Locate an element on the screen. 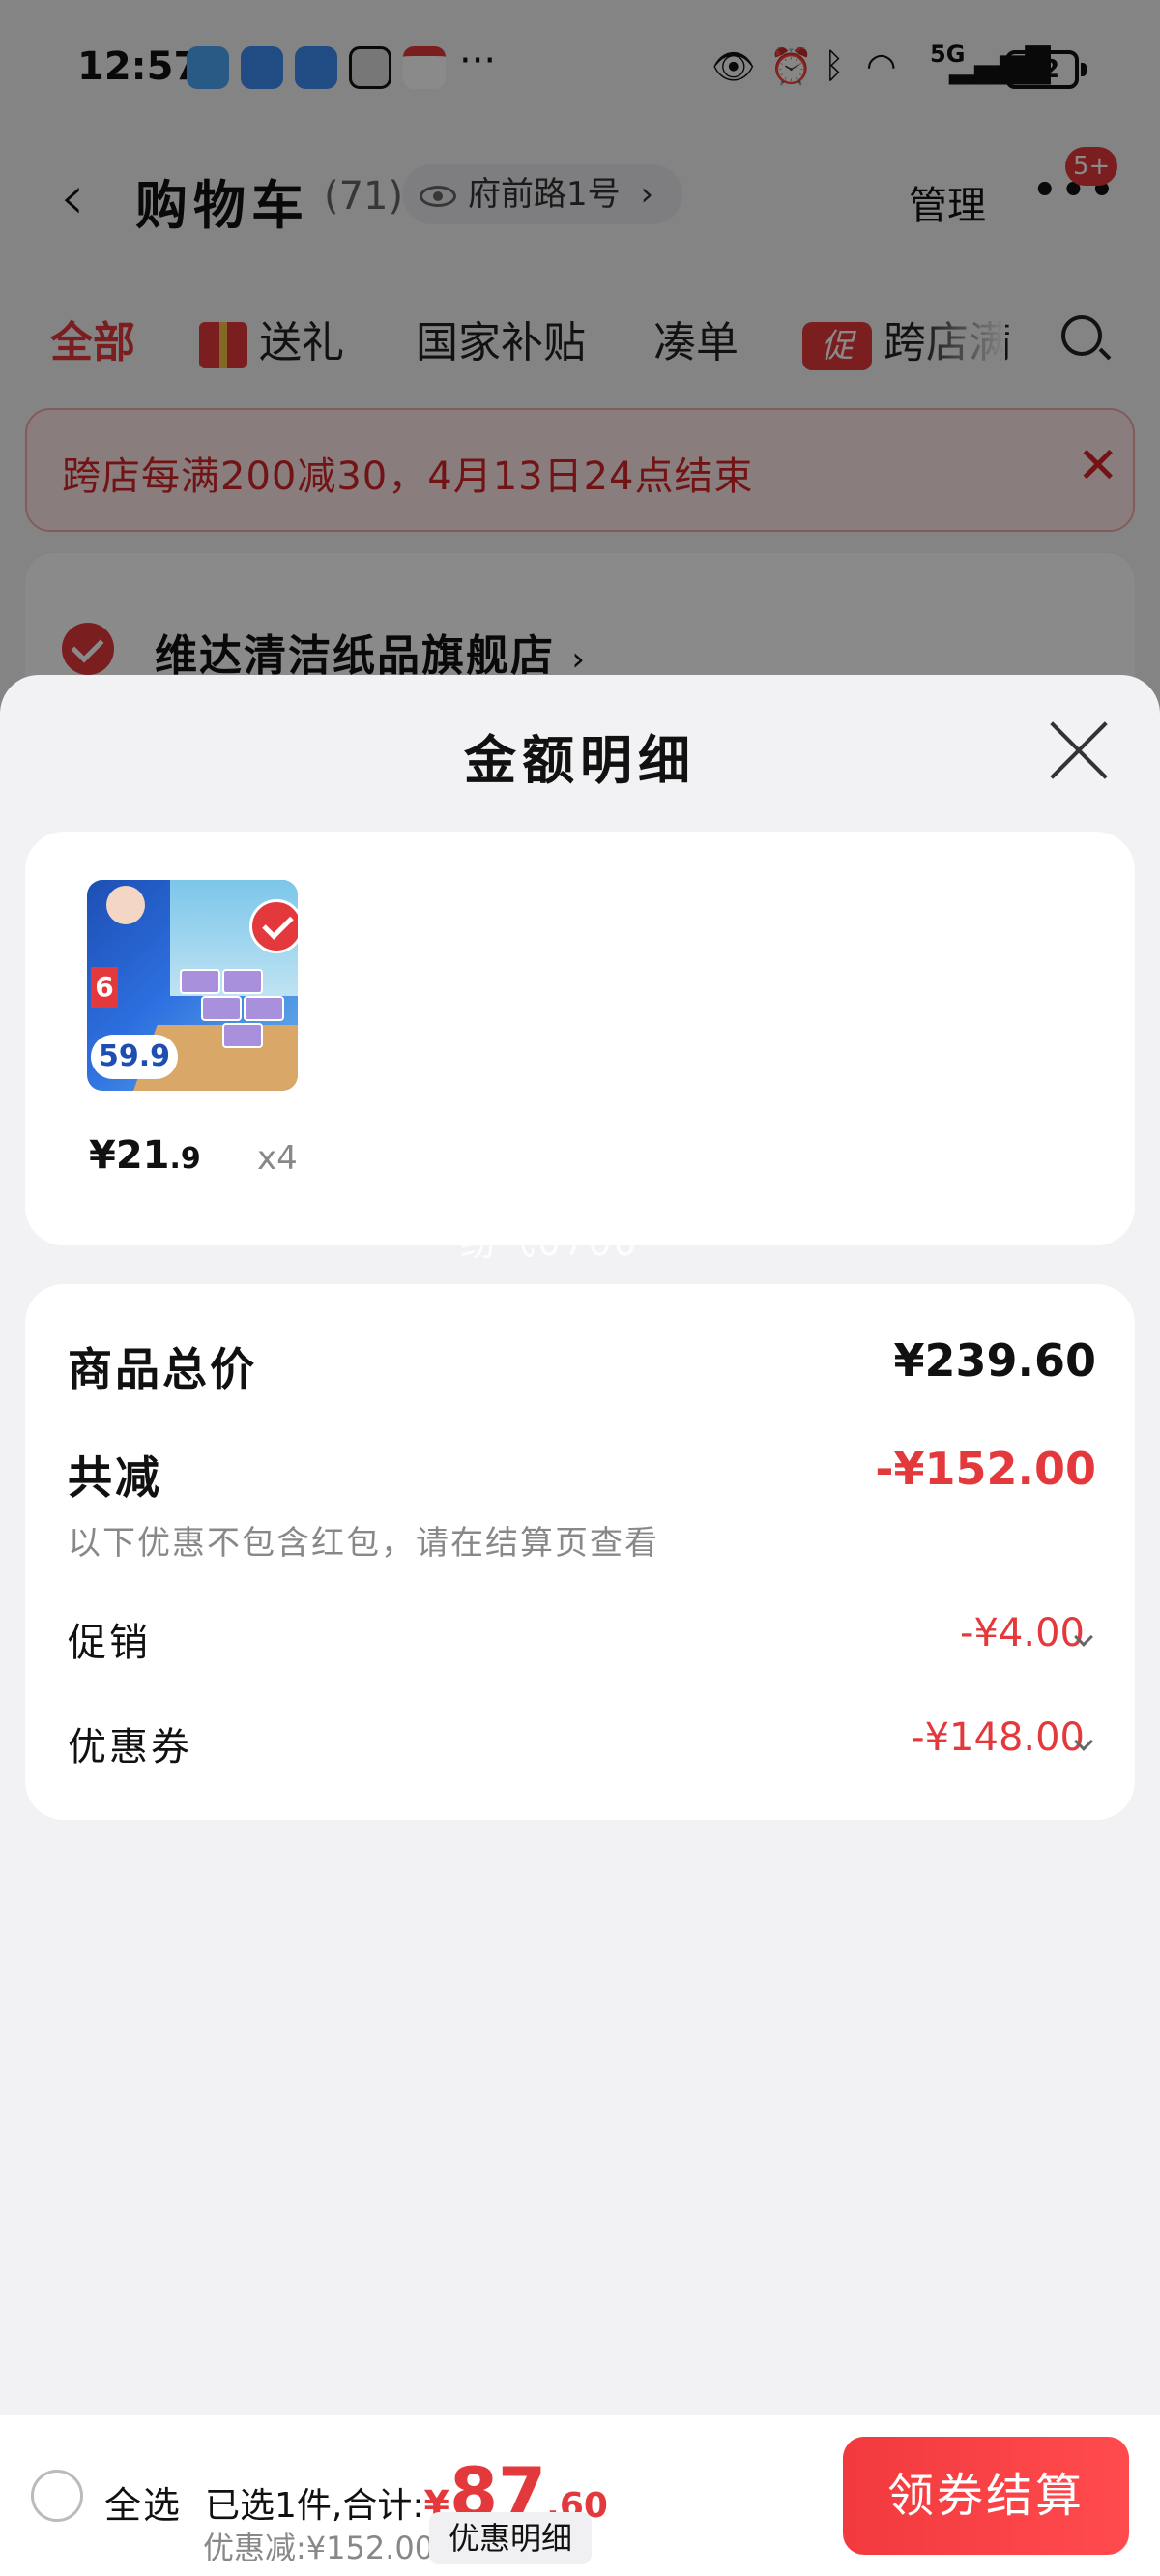 The image size is (1160, 2576). watermark: 纷飞0700 is located at coordinates (549, 1242).